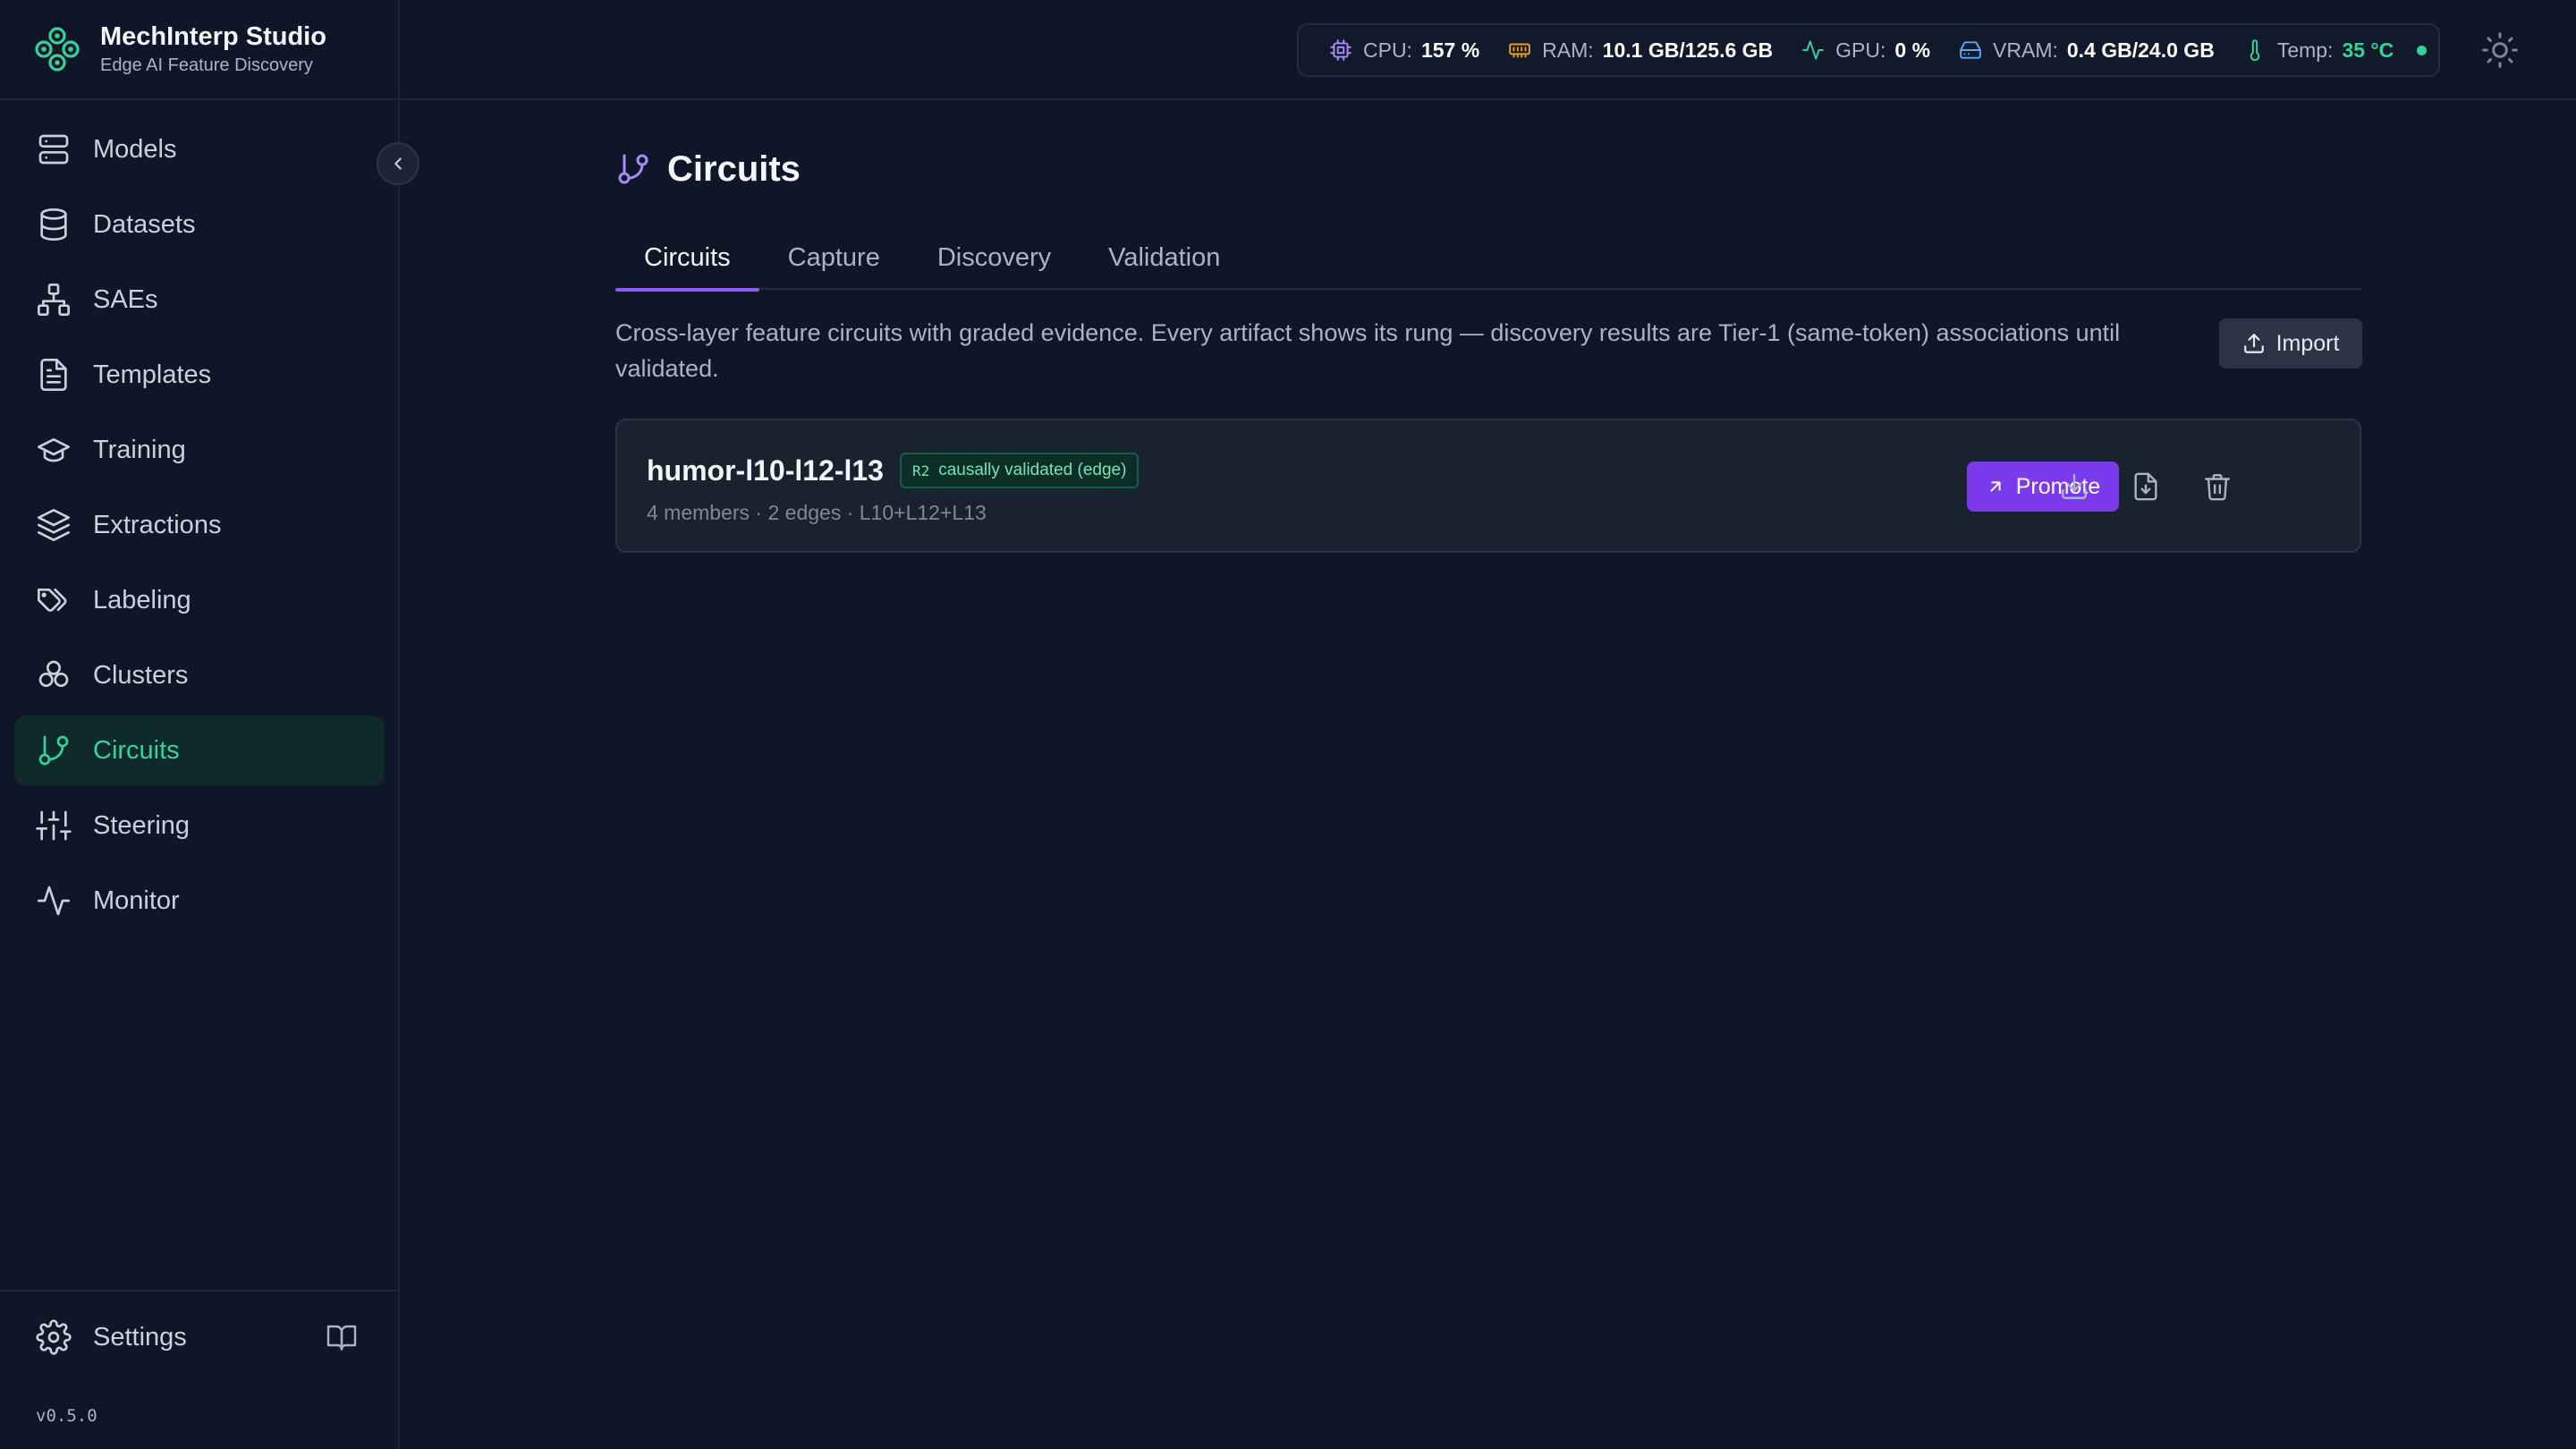 This screenshot has width=2576, height=1449. Describe the element at coordinates (213, 36) in the screenshot. I see `app-title: MechInterp Studio` at that location.